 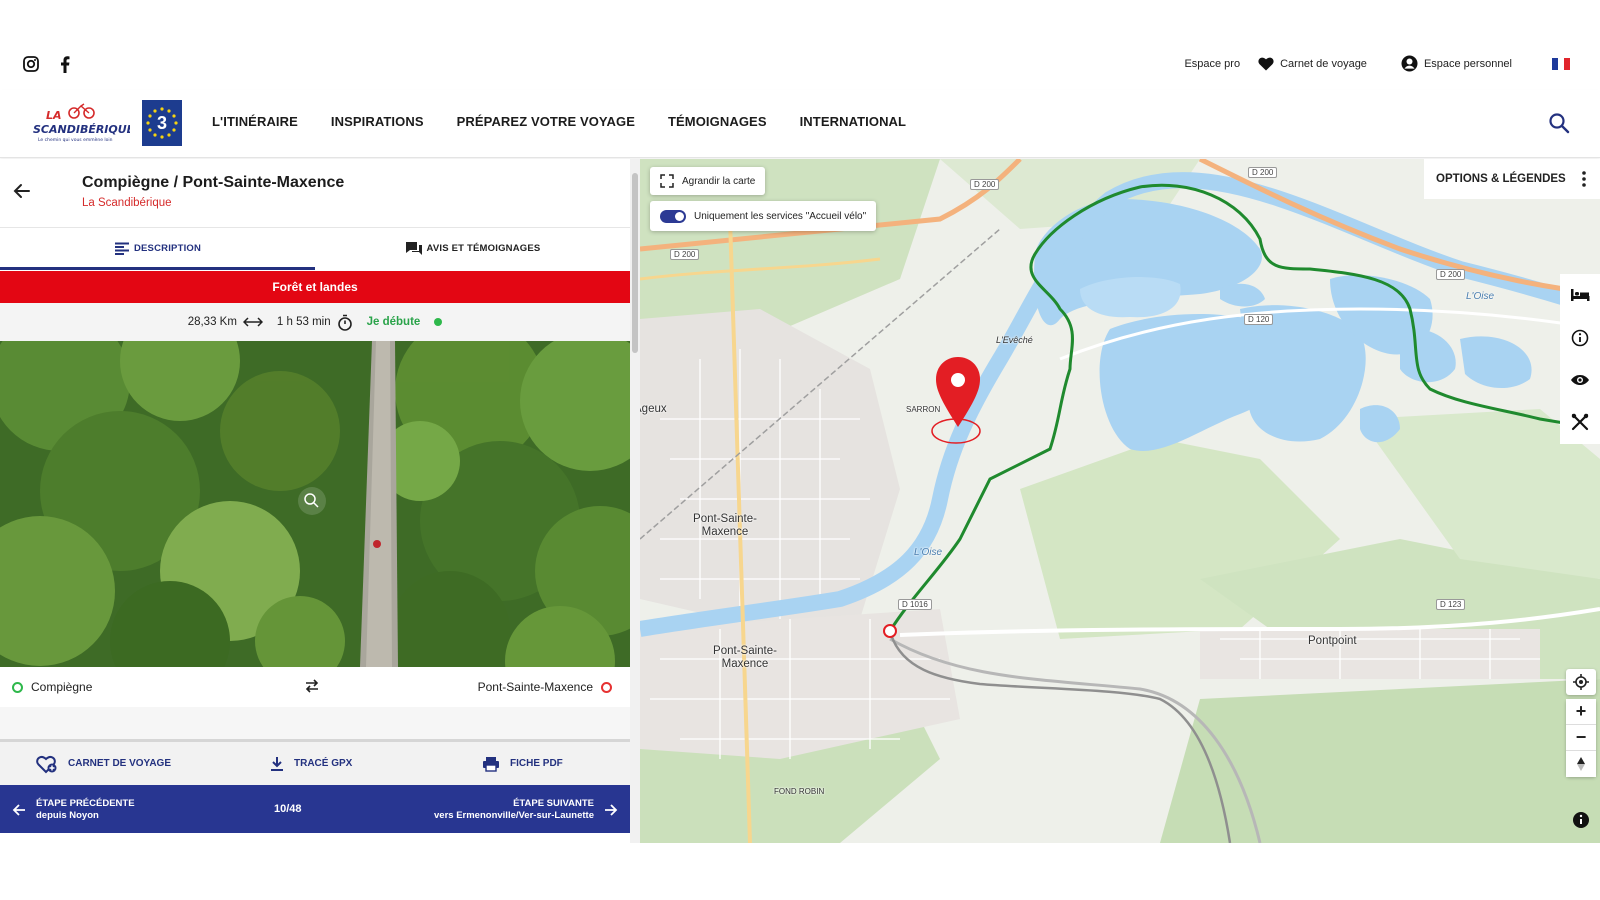 What do you see at coordinates (312, 687) in the screenshot?
I see `swap-direction-icon` at bounding box center [312, 687].